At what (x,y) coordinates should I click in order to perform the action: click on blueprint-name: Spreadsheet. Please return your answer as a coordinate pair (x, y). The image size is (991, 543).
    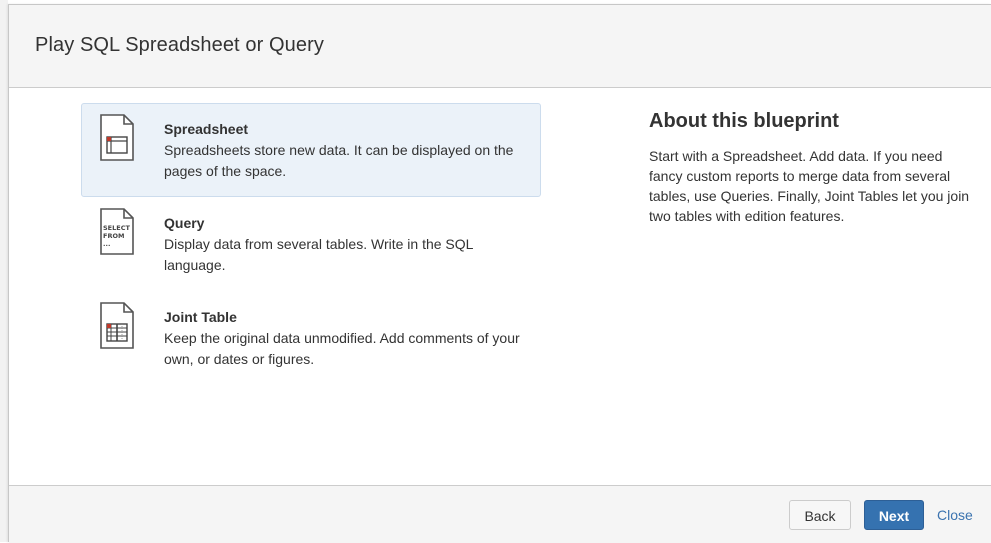
    Looking at the image, I should click on (206, 129).